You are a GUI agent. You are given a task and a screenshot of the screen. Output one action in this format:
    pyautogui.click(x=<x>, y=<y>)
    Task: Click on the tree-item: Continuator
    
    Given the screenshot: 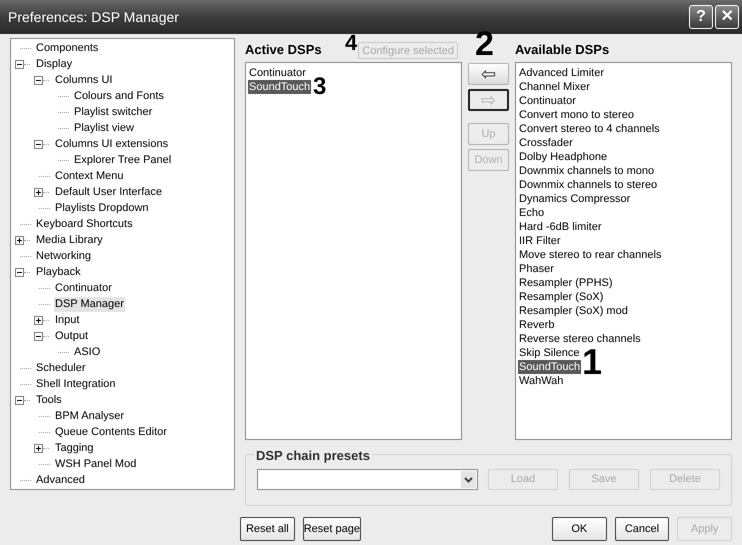 What is the action you would take?
    pyautogui.click(x=83, y=288)
    